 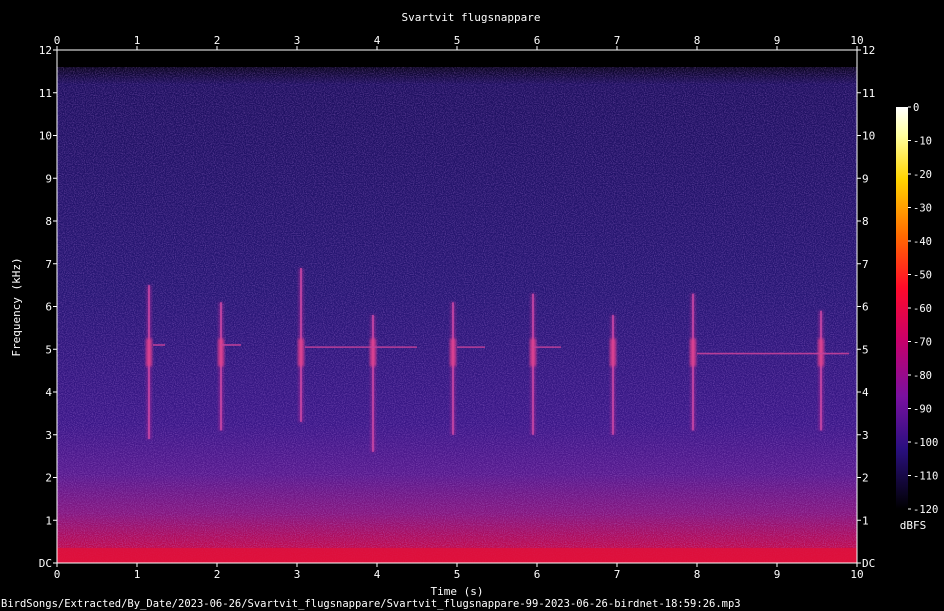 What do you see at coordinates (902, 308) in the screenshot?
I see `colorbar-gradient` at bounding box center [902, 308].